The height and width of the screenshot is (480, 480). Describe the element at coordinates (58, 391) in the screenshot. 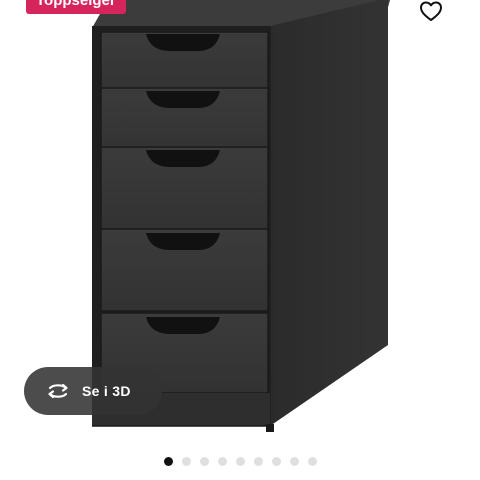

I see `rotate-3d-icon` at that location.